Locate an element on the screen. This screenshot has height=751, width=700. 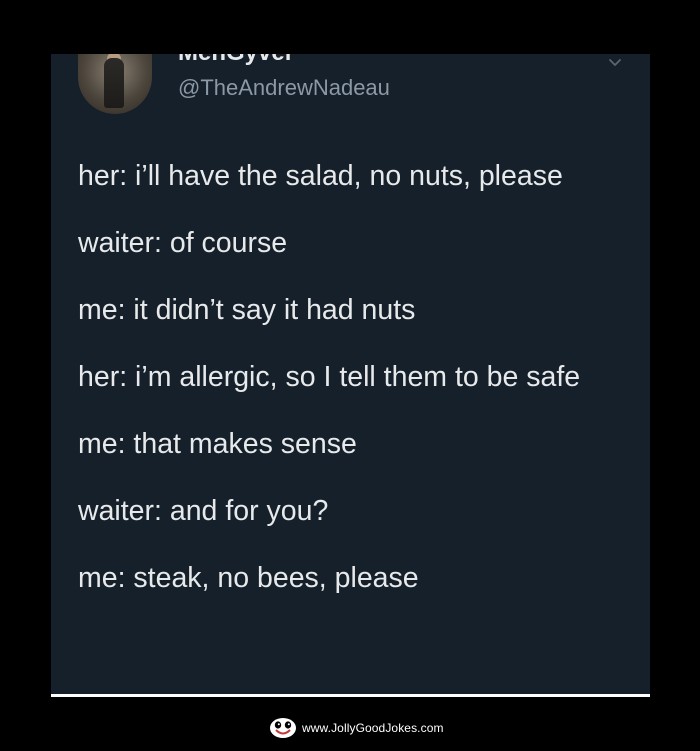
grinning-face-logo-icon is located at coordinates (283, 728).